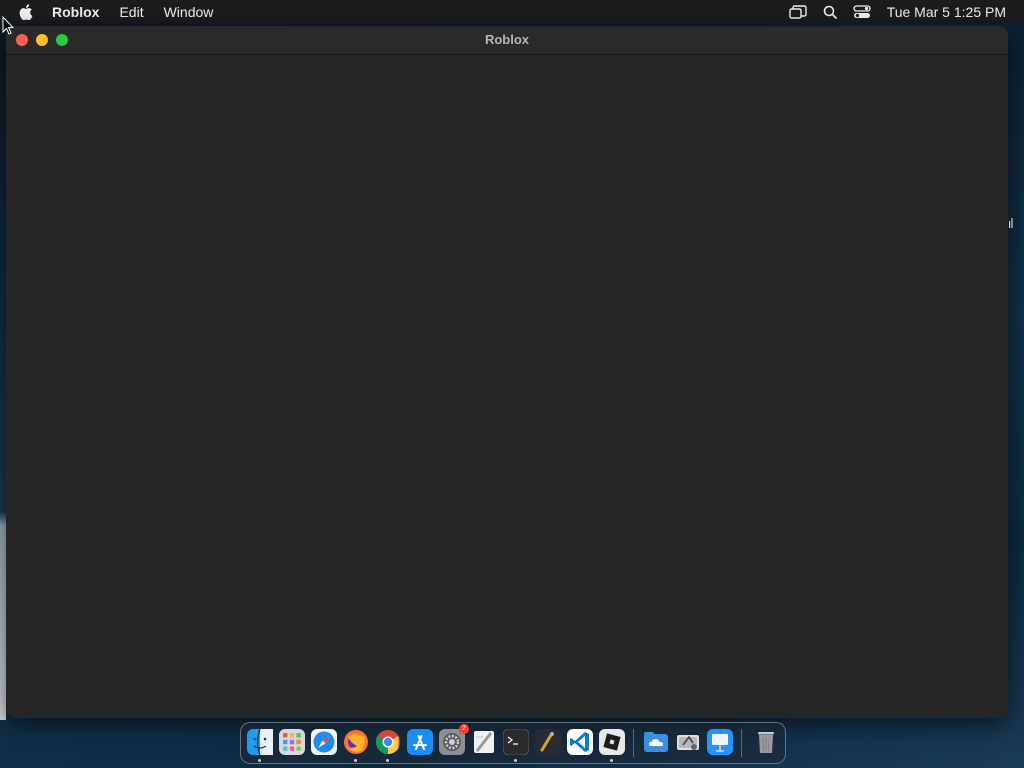 The image size is (1024, 768). What do you see at coordinates (516, 742) in the screenshot?
I see `terminal-icon` at bounding box center [516, 742].